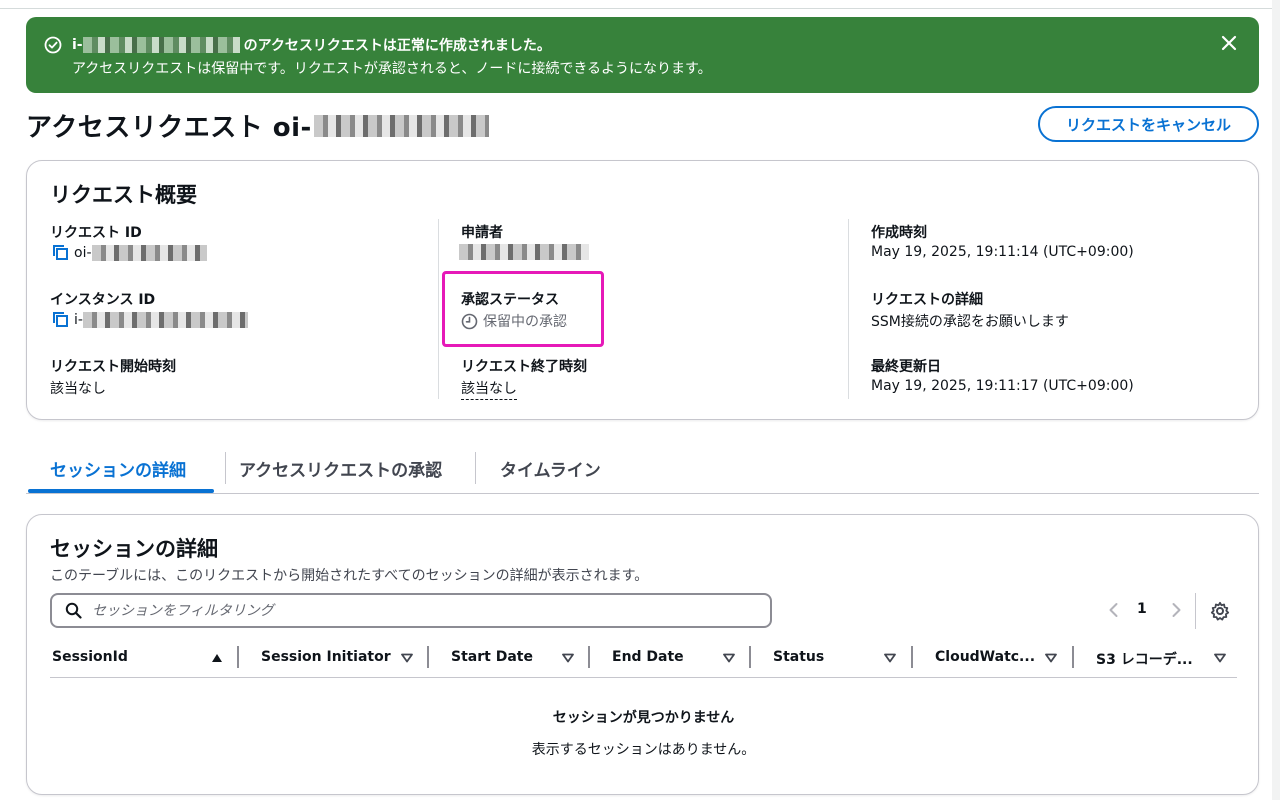 This screenshot has width=1280, height=800. I want to click on instance-id-value: i-, so click(150, 320).